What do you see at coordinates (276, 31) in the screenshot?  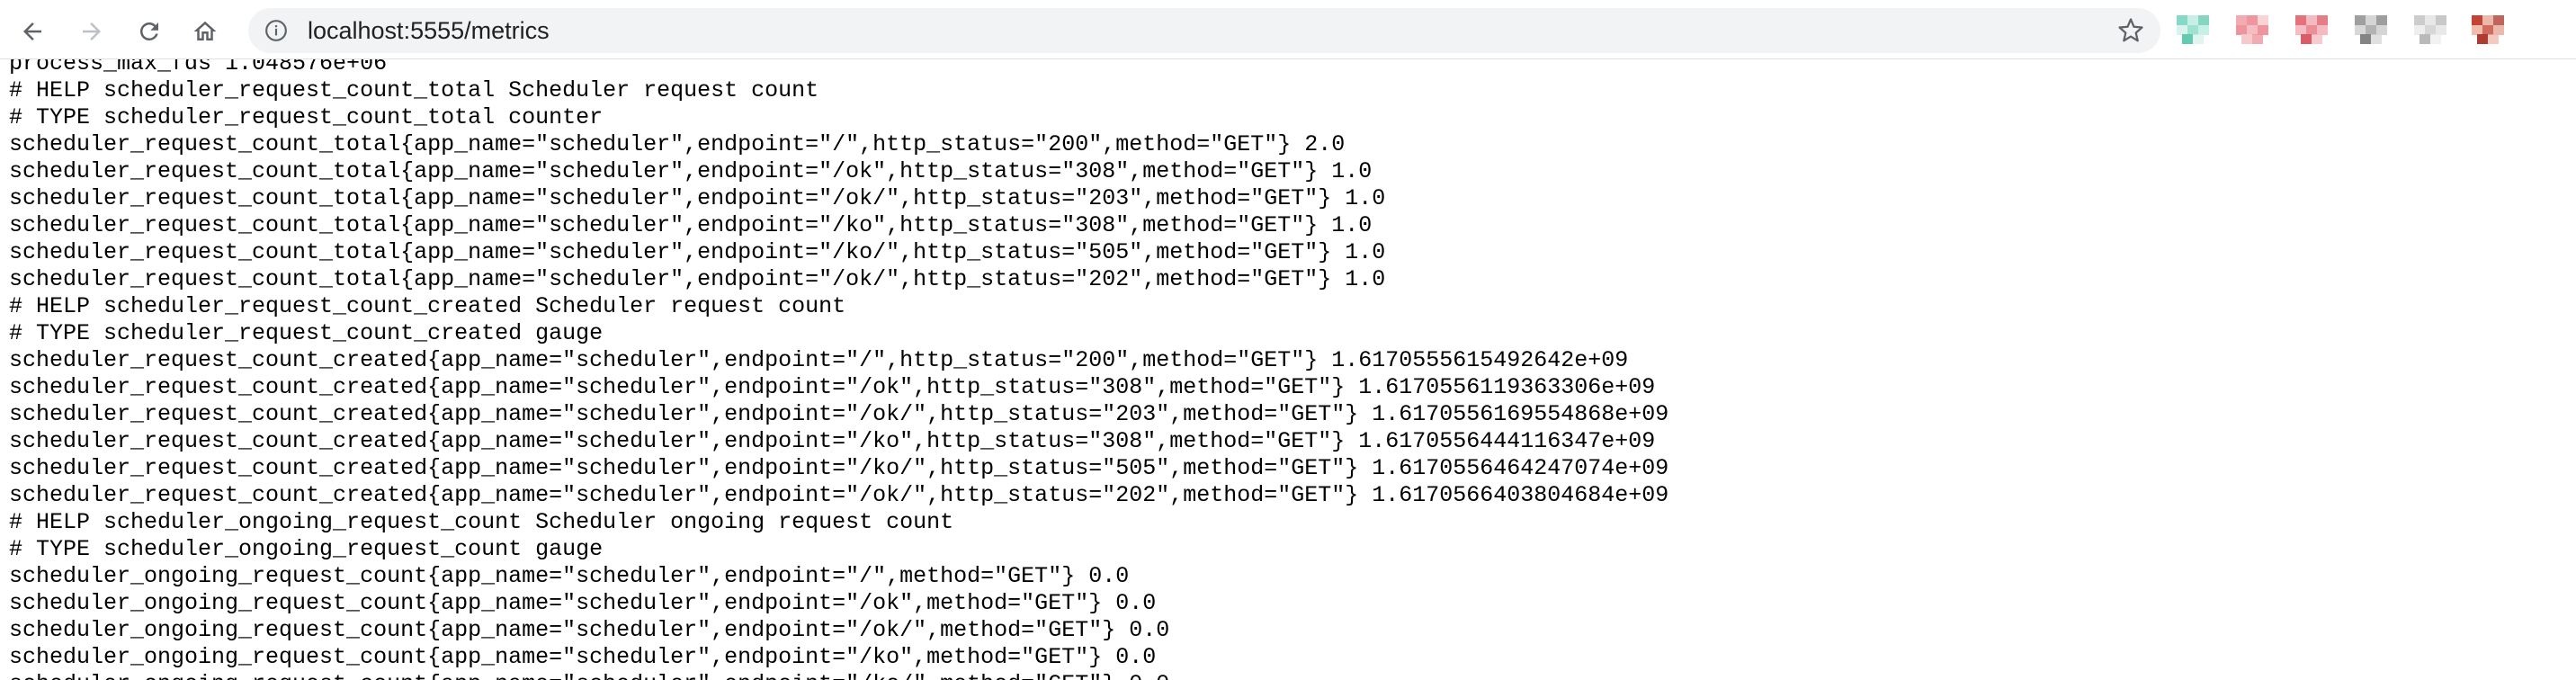 I see `info-icon` at bounding box center [276, 31].